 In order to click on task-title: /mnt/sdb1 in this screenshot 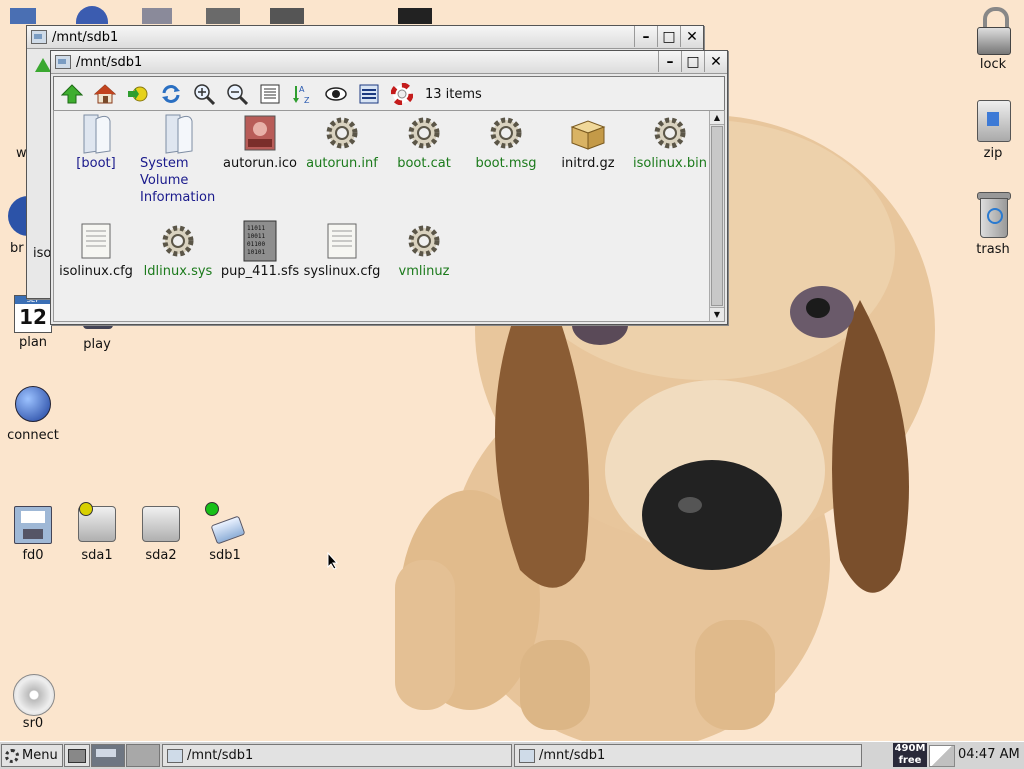, I will do `click(220, 755)`.